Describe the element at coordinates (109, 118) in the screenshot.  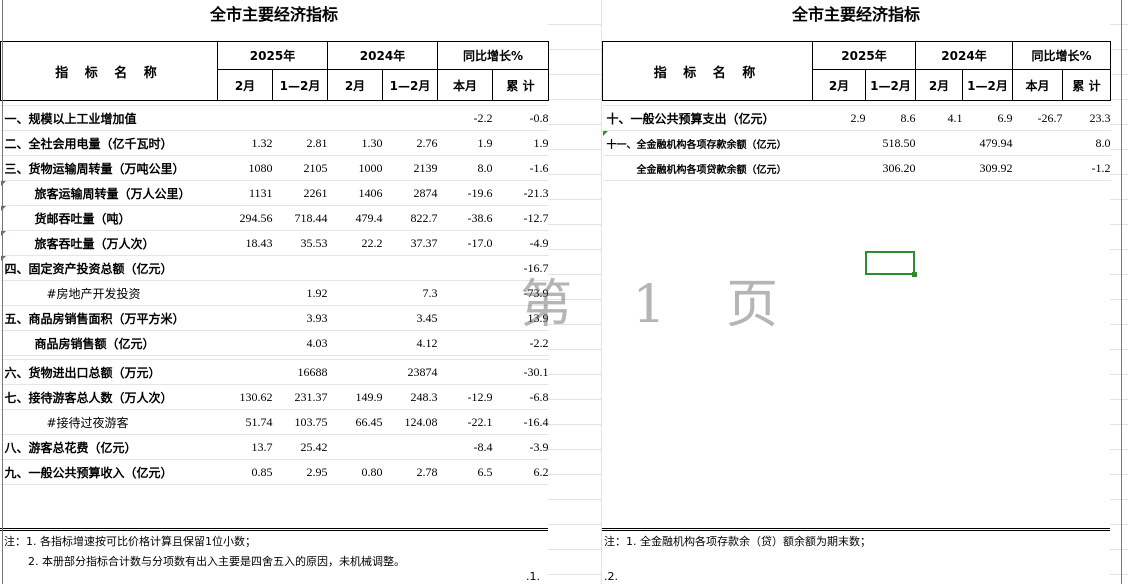
I see `indicator-name-cell: 一、规模以上工业增加值` at that location.